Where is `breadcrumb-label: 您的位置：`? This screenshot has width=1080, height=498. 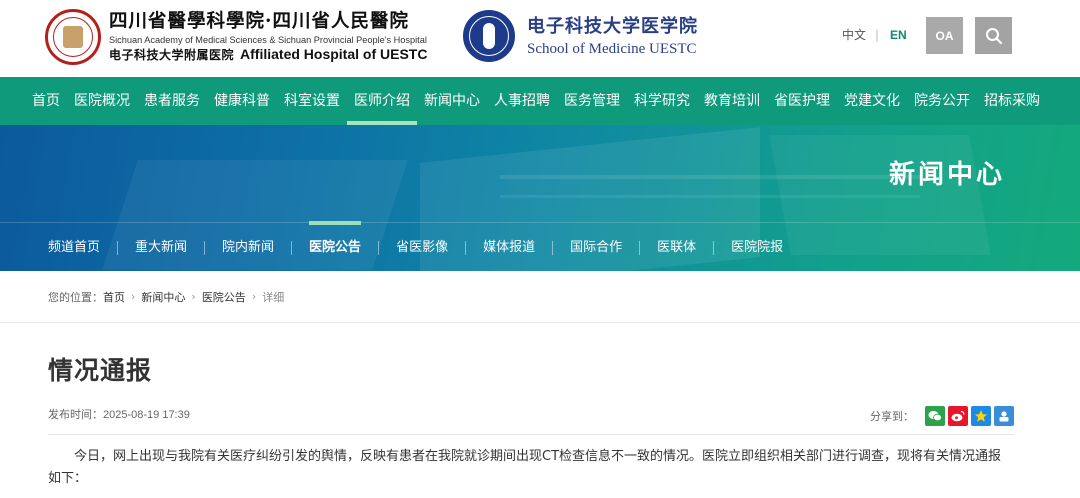 breadcrumb-label: 您的位置： is located at coordinates (75, 297).